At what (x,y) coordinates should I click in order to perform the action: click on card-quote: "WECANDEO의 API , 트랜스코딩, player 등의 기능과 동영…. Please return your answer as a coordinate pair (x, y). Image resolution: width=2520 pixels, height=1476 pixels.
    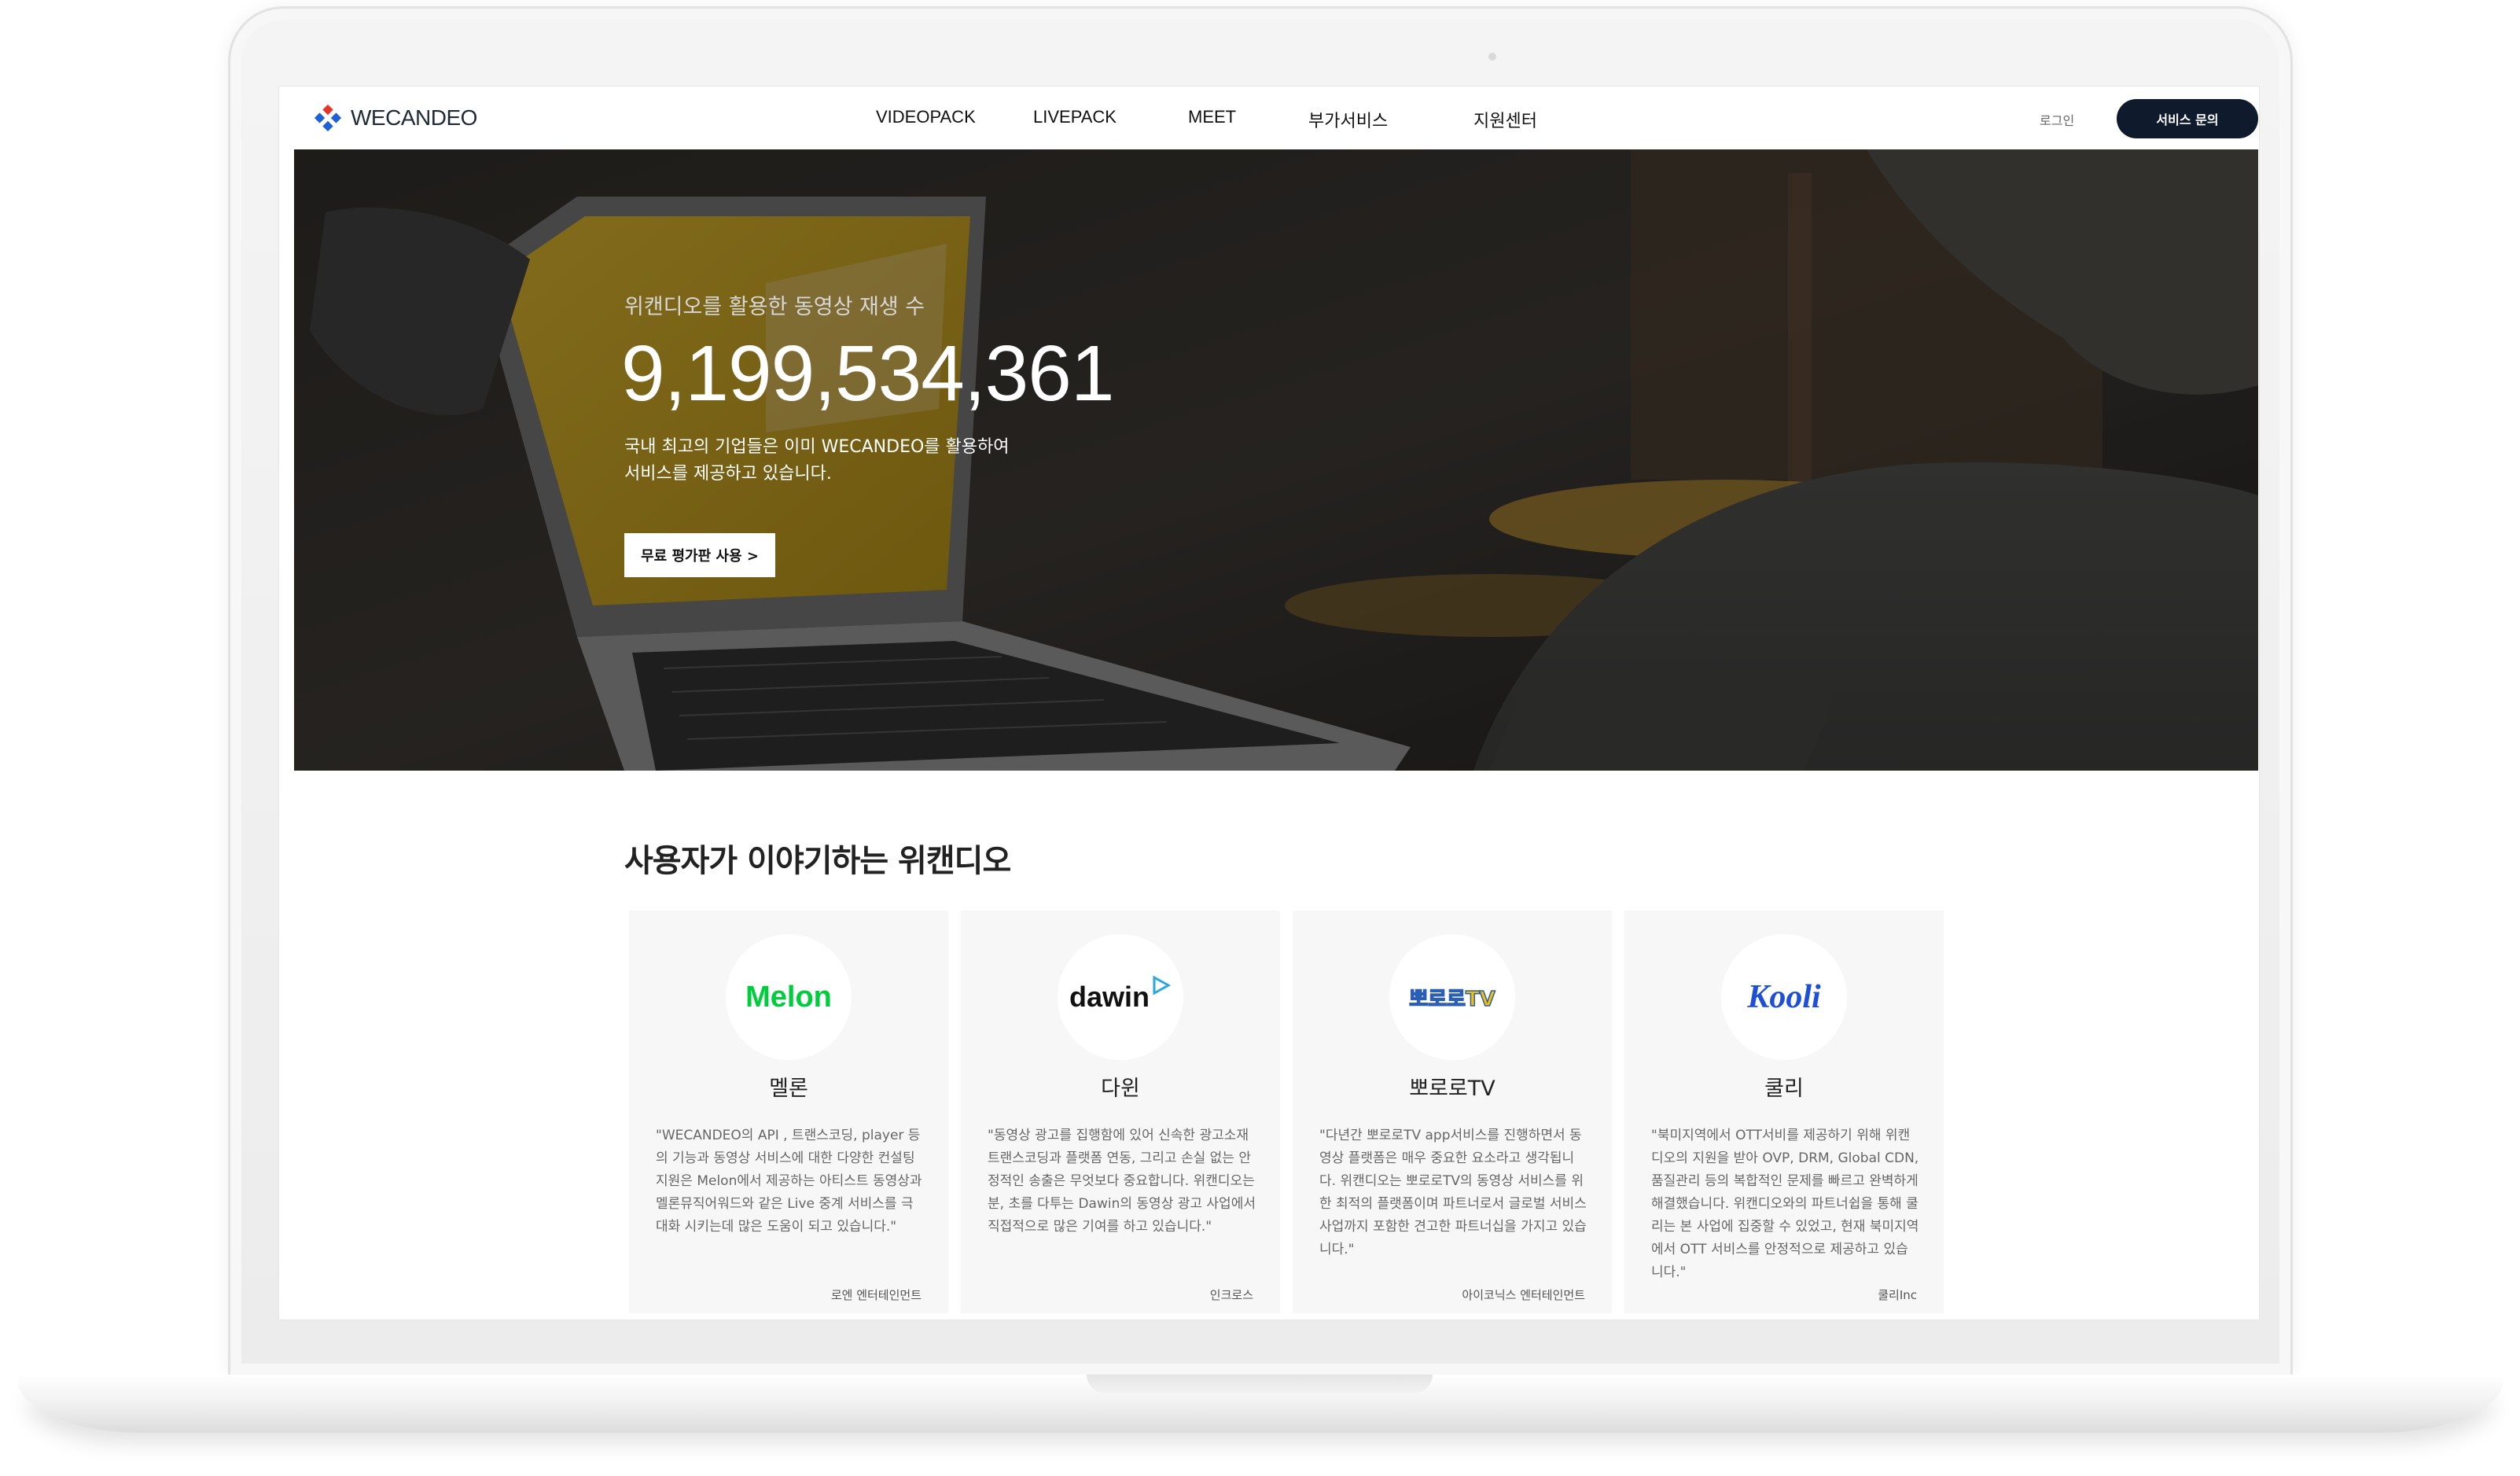
    Looking at the image, I should click on (789, 1181).